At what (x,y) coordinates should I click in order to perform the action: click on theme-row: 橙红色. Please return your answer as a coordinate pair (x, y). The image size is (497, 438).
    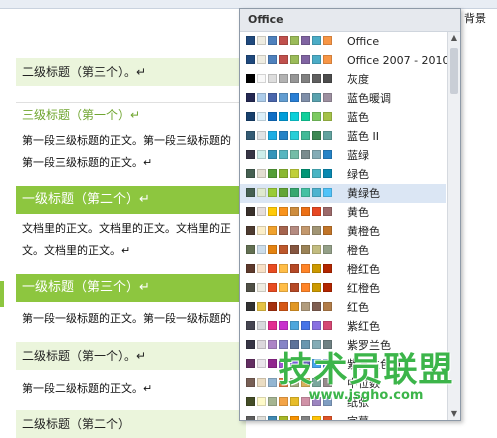
    Looking at the image, I should click on (343, 269).